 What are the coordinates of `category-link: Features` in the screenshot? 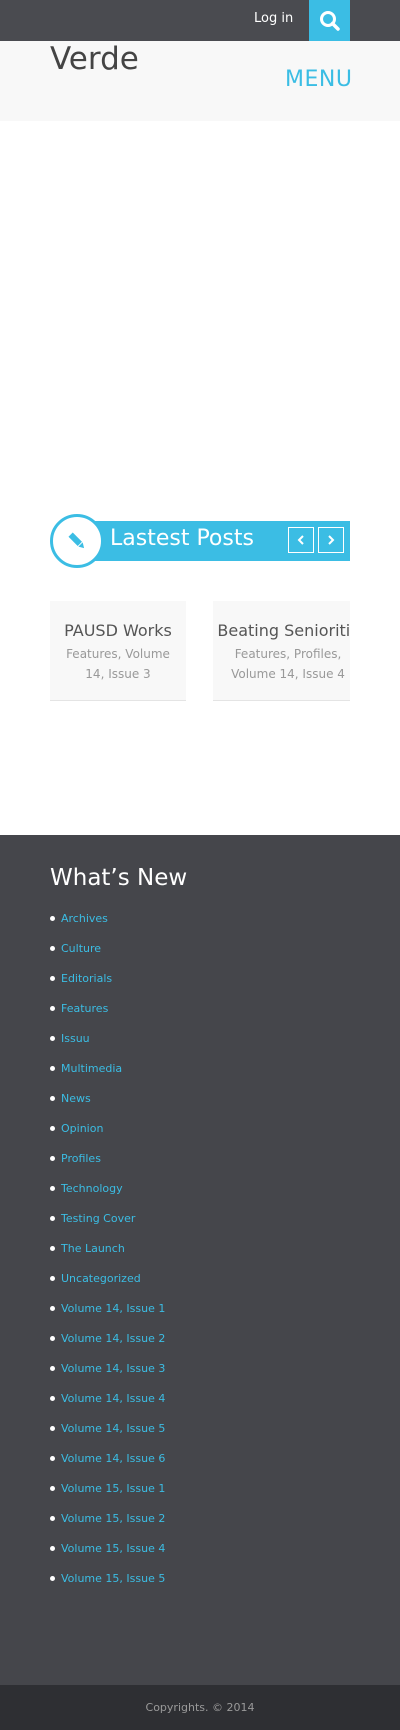 It's located at (84, 1008).